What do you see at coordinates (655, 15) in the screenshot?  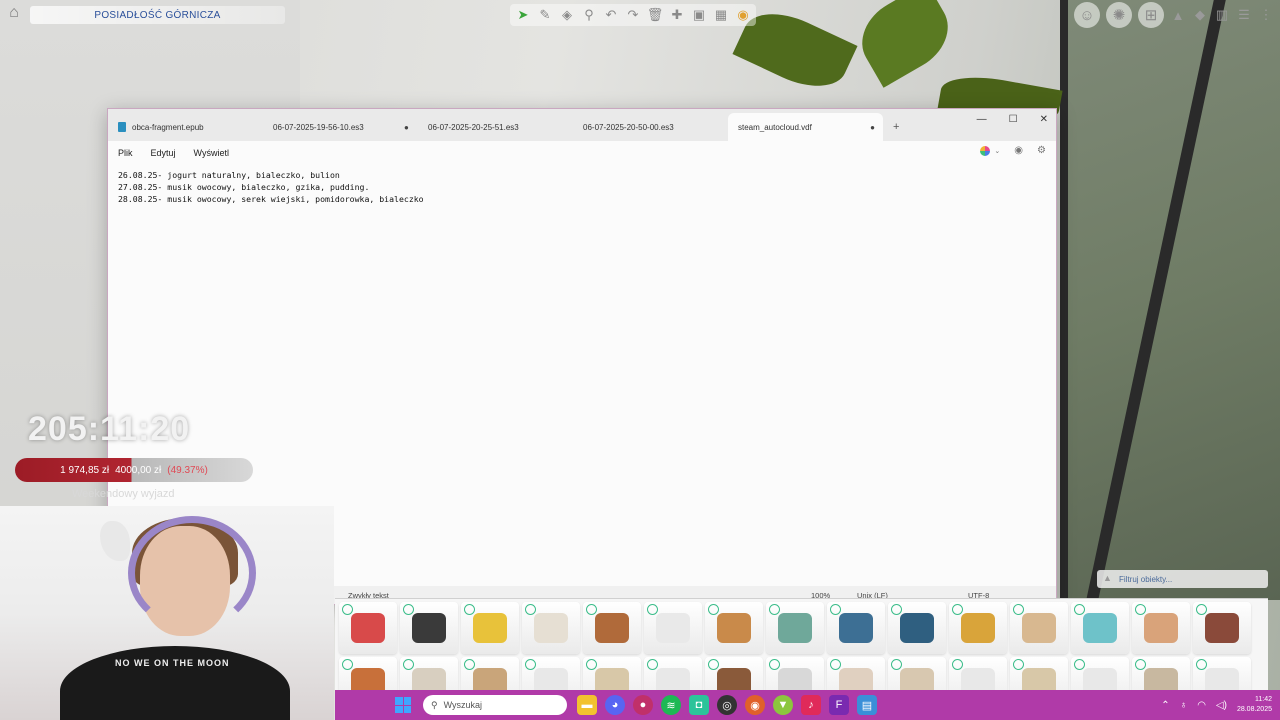 I see `delete-icon: 🗑` at bounding box center [655, 15].